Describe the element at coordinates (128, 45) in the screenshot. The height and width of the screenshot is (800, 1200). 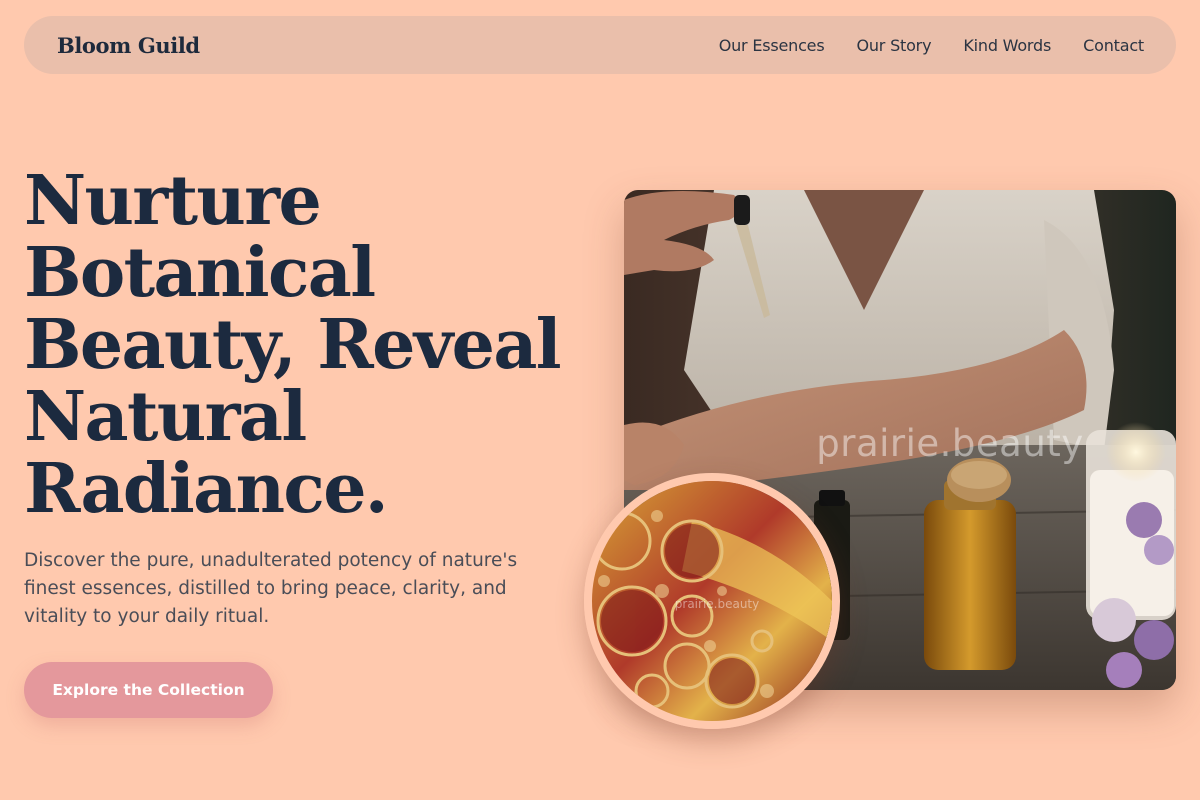
I see `brand-logo: Bloom Guild` at that location.